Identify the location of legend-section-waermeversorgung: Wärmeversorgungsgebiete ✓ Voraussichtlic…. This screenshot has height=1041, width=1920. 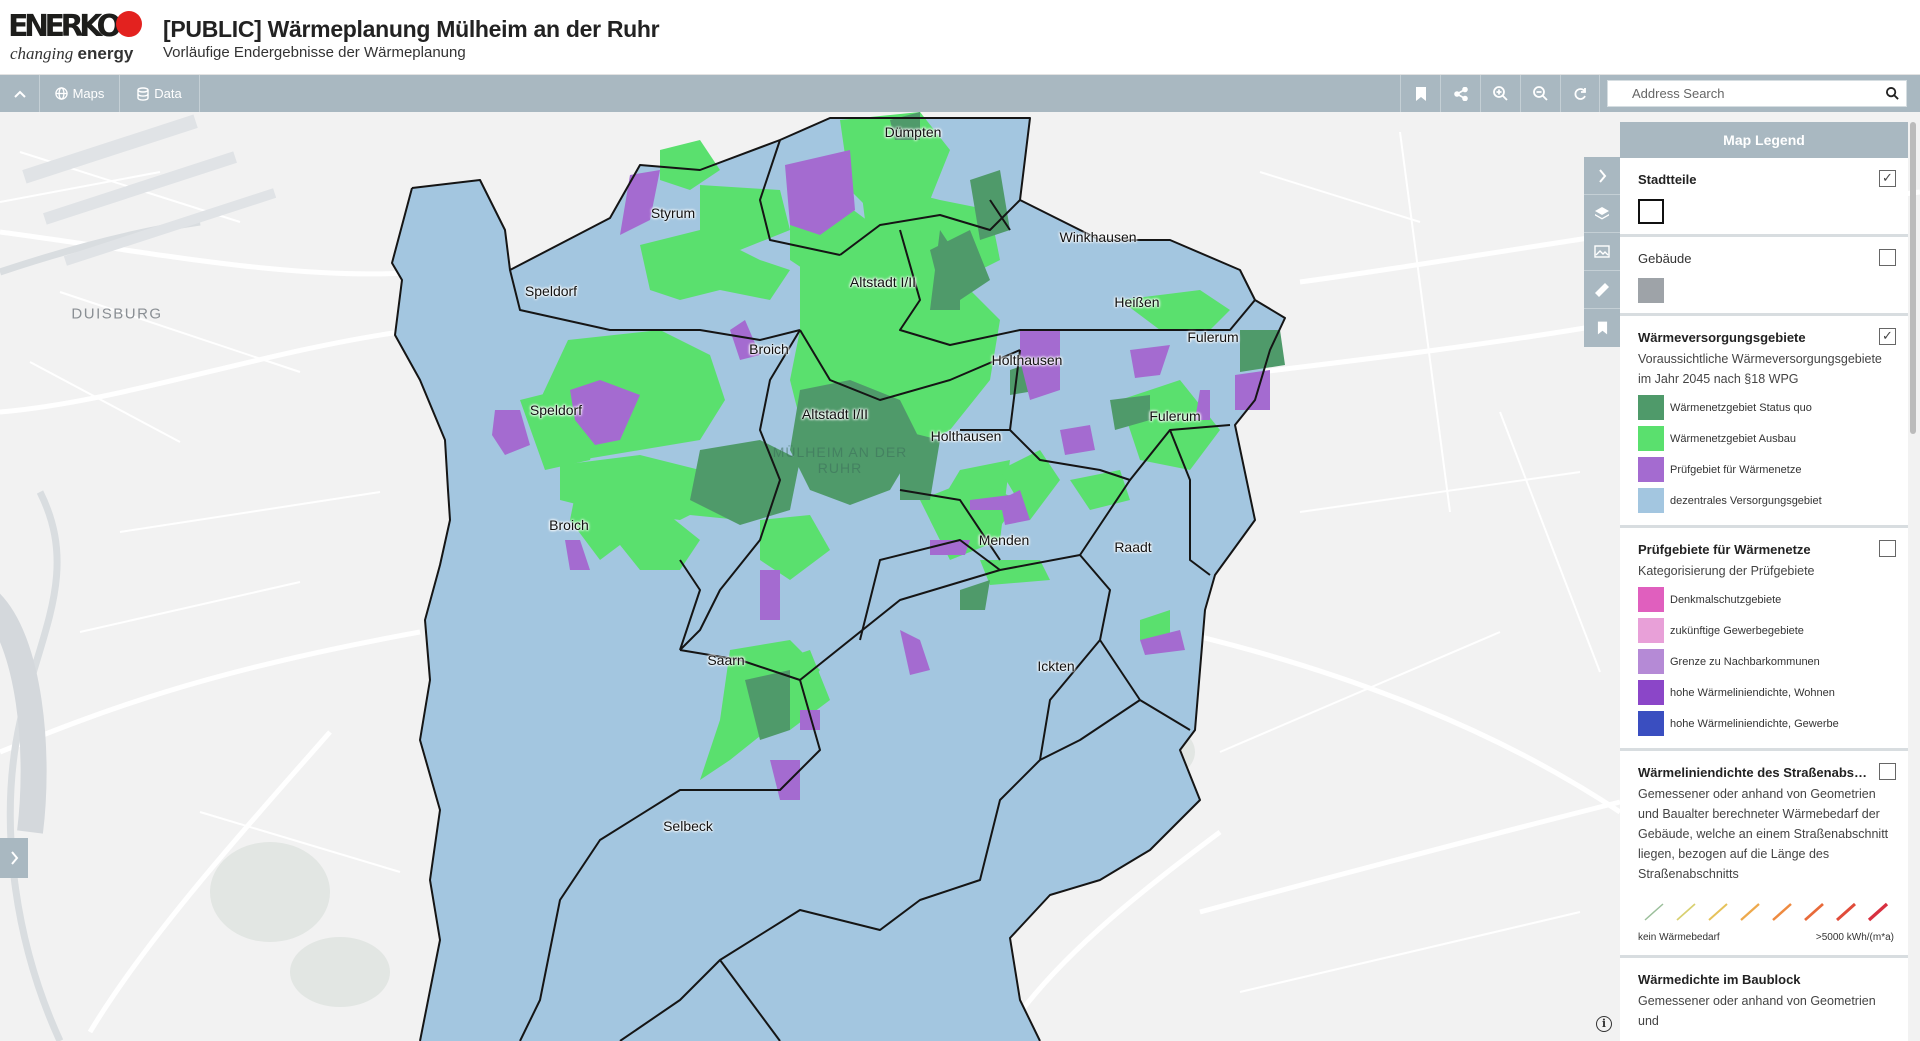
(1764, 422).